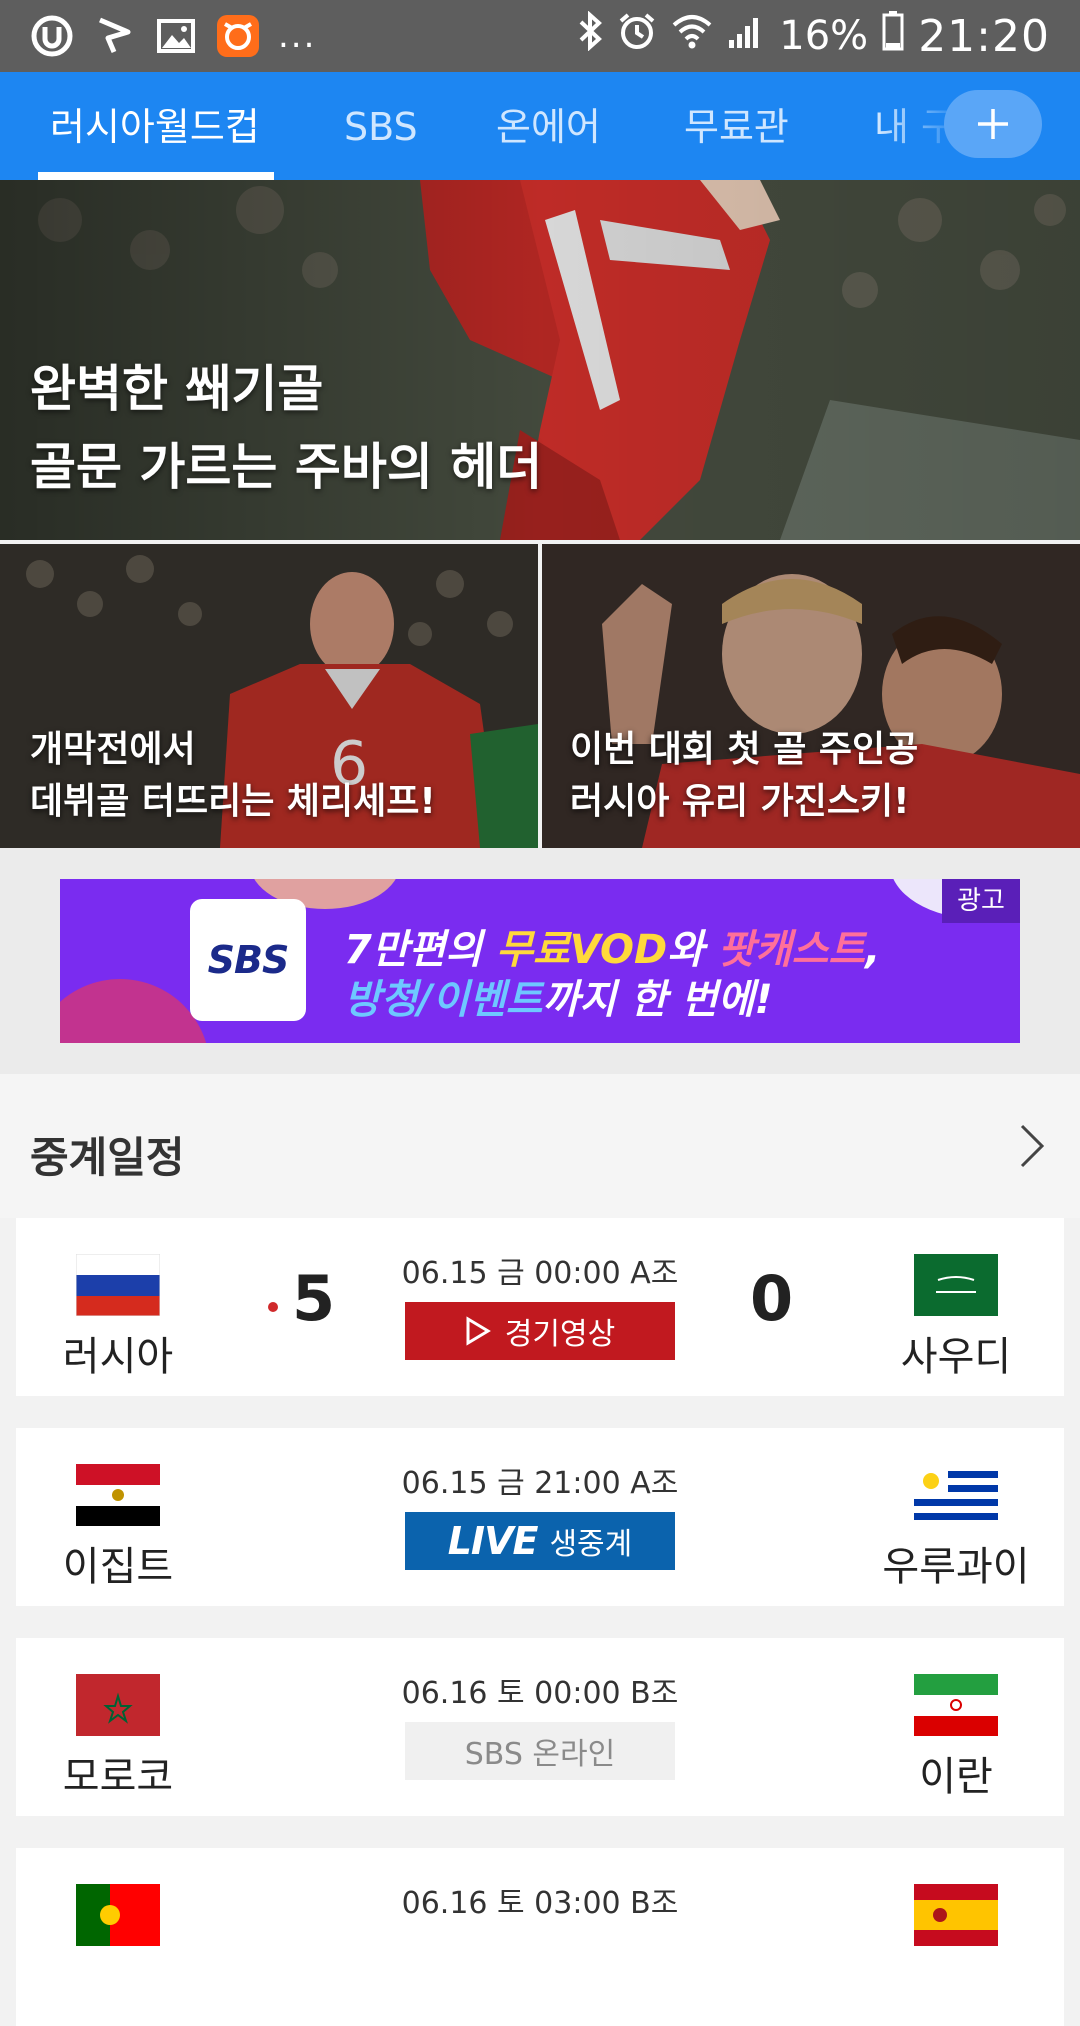 The height and width of the screenshot is (2026, 1080). Describe the element at coordinates (156, 176) in the screenshot. I see `active-tab-indicator` at that location.